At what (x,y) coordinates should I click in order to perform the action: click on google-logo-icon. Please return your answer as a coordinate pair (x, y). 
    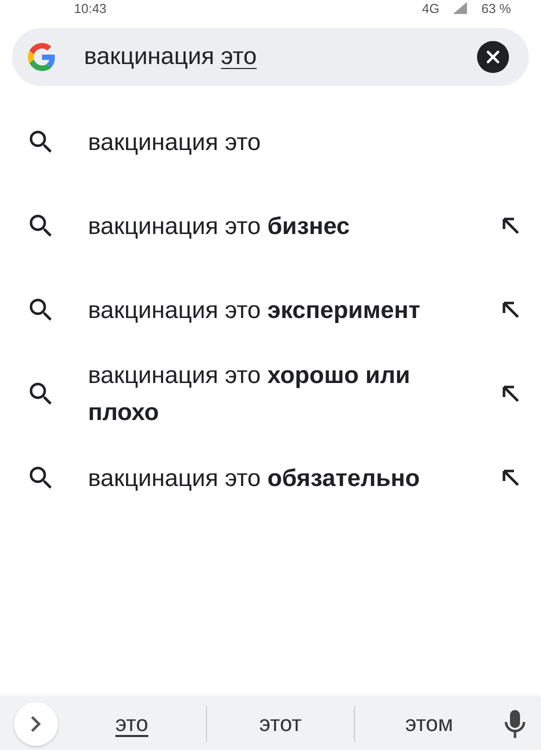
    Looking at the image, I should click on (42, 57).